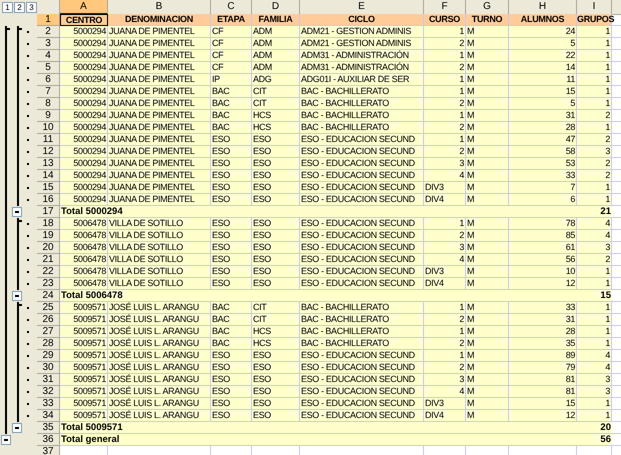 The image size is (621, 455). Describe the element at coordinates (231, 7) in the screenshot. I see `column-header: C` at that location.